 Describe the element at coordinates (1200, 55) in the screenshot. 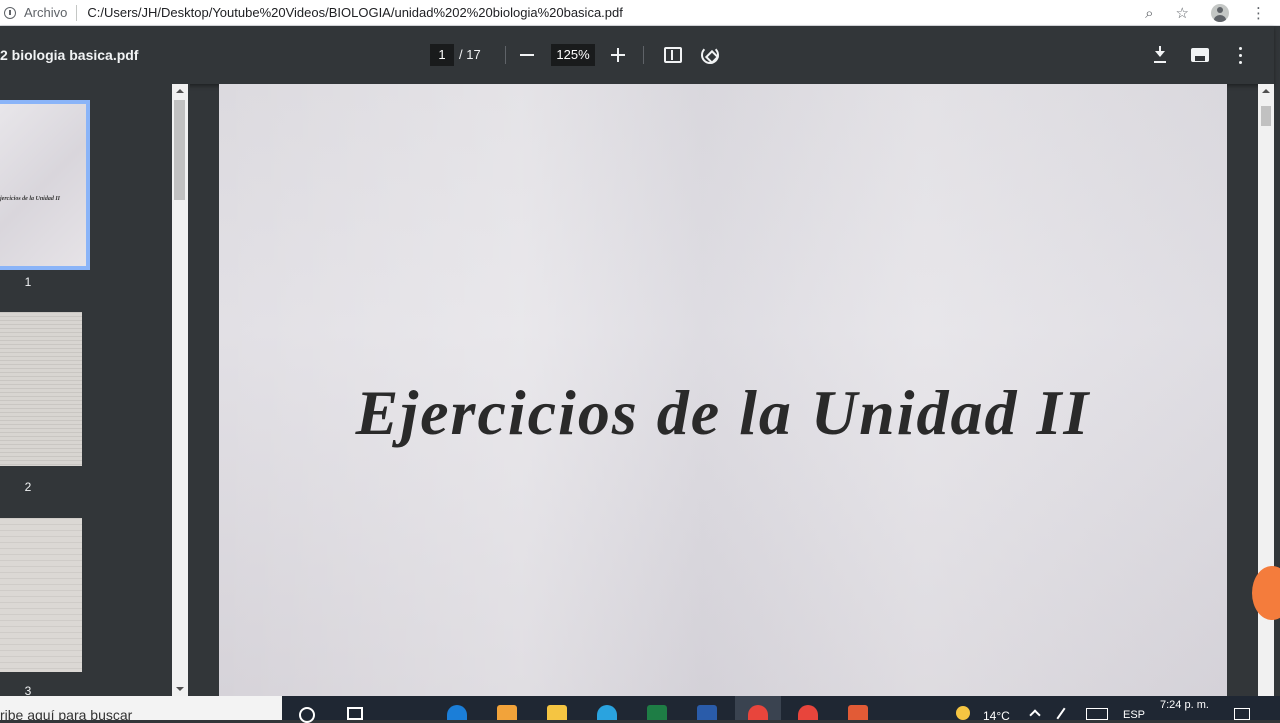

I see `print-icon` at that location.